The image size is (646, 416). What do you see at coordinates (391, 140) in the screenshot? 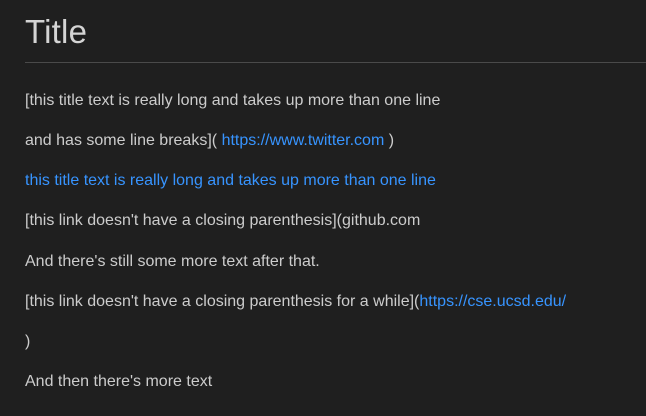
I see `line-2-closing: )` at bounding box center [391, 140].